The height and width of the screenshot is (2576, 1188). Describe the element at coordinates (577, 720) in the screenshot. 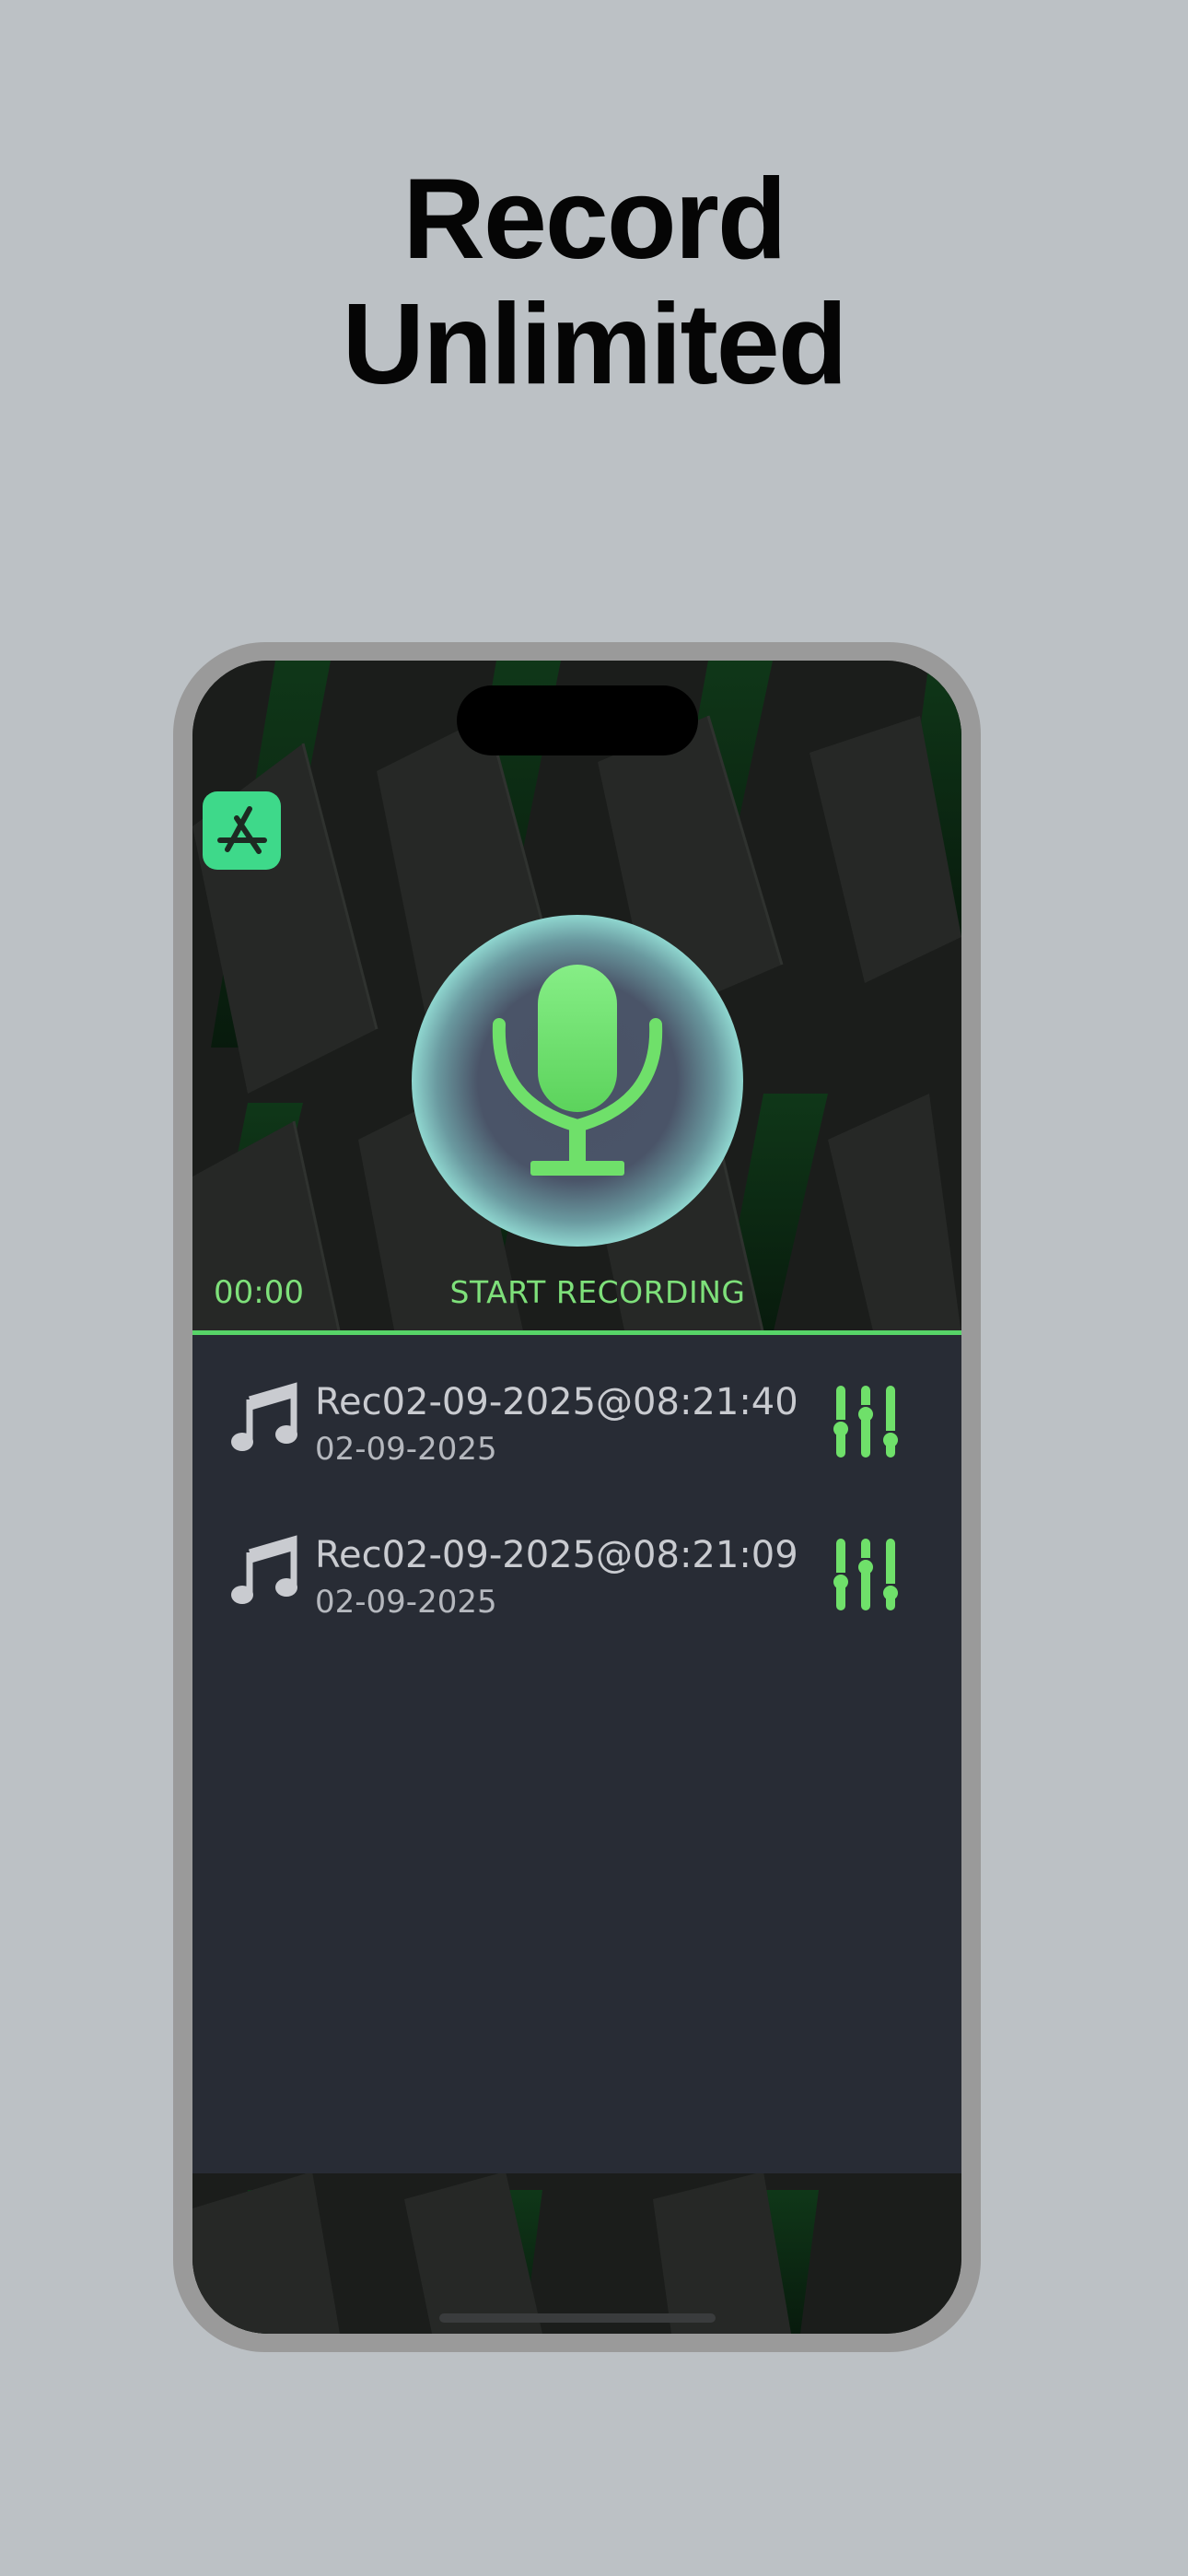

I see `dynamic-island` at that location.